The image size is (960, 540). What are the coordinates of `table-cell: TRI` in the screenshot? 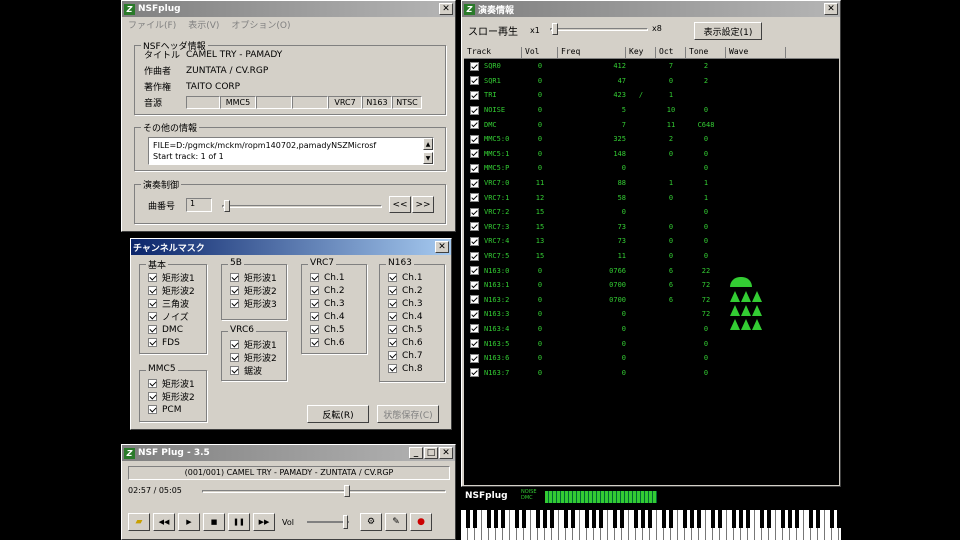 It's located at (490, 95).